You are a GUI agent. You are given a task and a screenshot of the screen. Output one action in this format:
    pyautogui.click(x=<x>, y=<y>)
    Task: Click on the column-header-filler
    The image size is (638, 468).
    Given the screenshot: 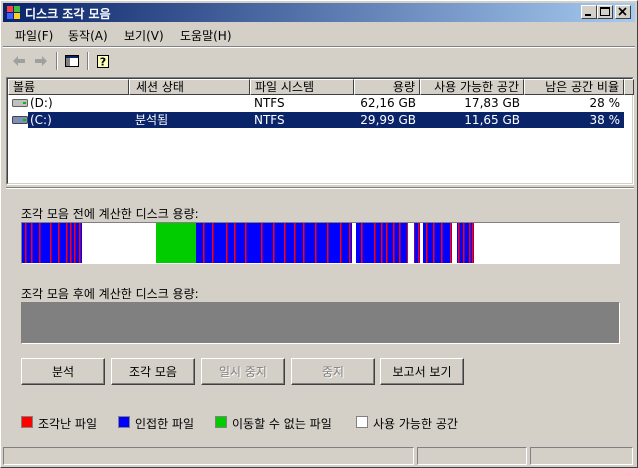 What is the action you would take?
    pyautogui.click(x=629, y=87)
    